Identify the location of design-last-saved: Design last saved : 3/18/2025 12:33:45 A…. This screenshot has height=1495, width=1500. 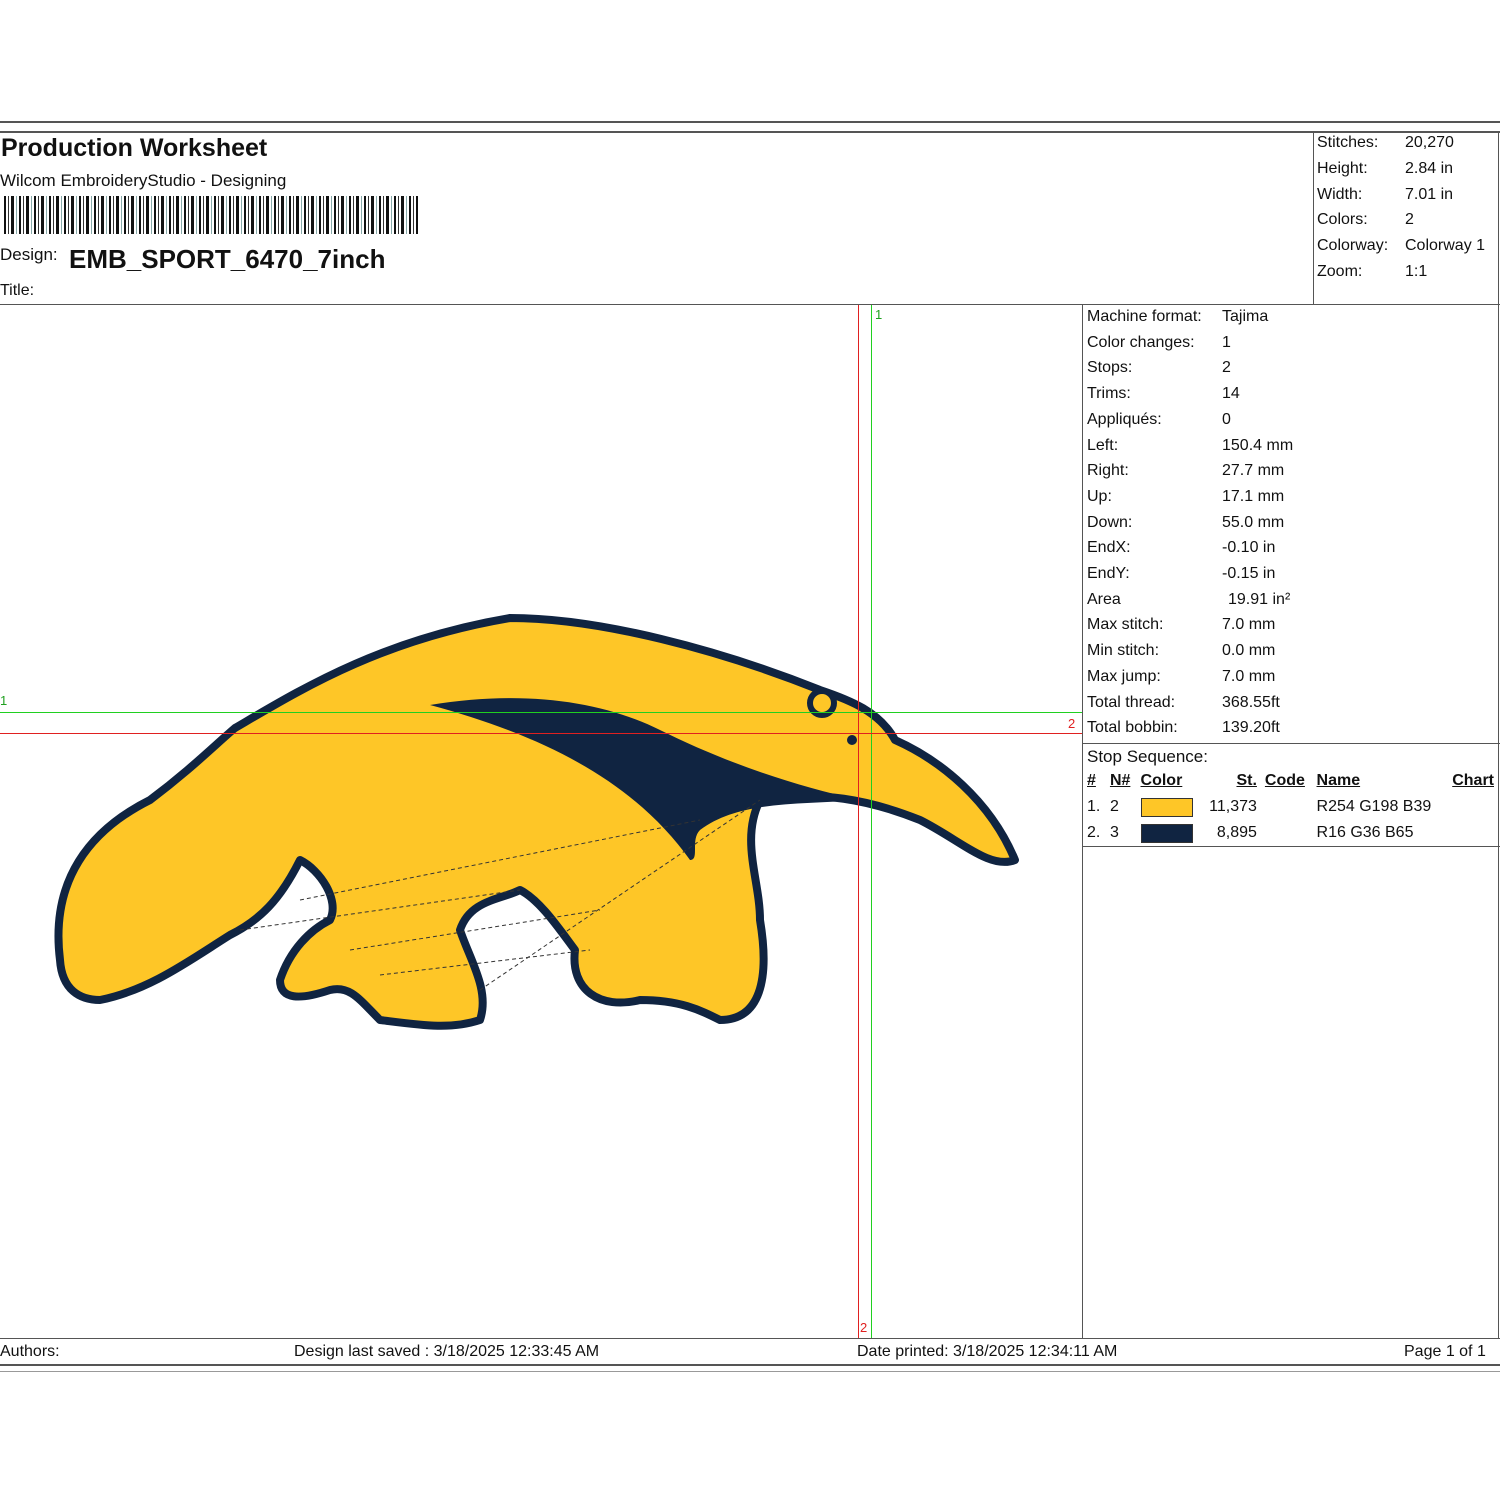
(447, 1351).